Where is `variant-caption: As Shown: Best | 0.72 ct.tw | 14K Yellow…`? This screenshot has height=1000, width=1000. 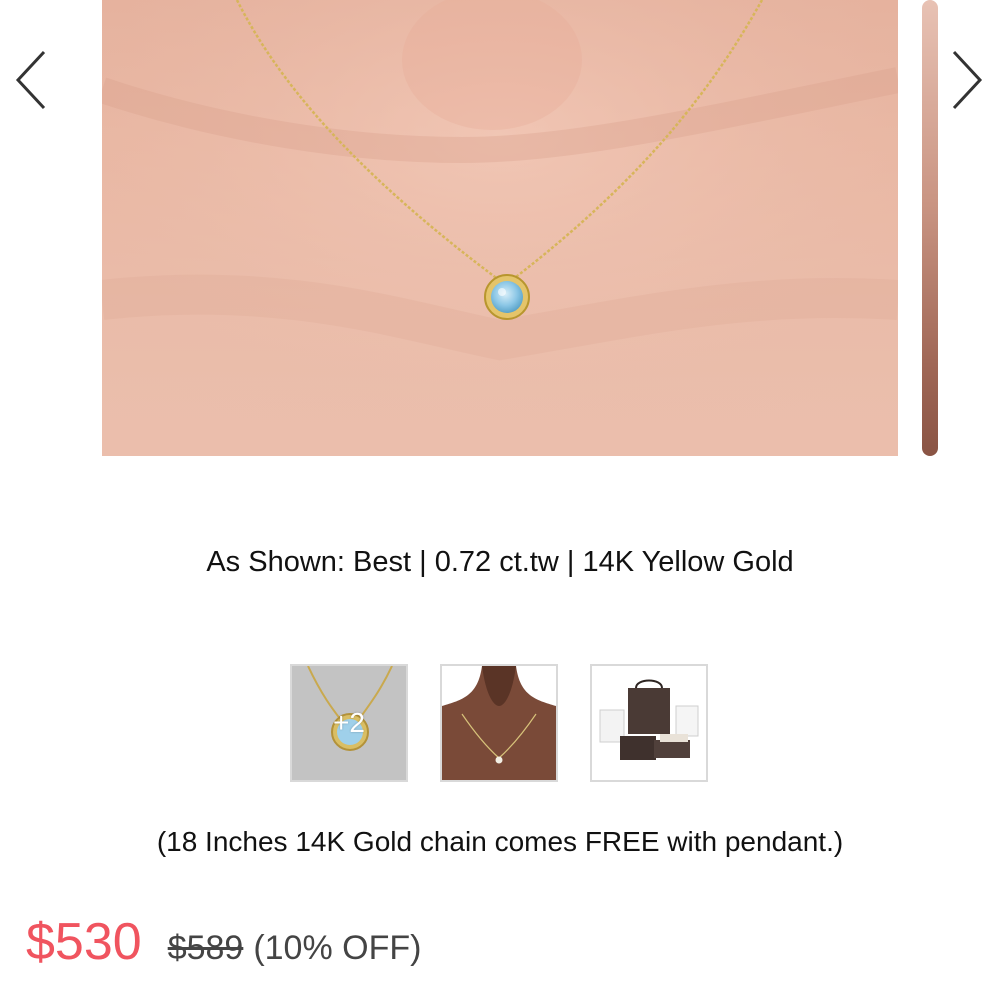
variant-caption: As Shown: Best | 0.72 ct.tw | 14K Yellow… is located at coordinates (500, 562).